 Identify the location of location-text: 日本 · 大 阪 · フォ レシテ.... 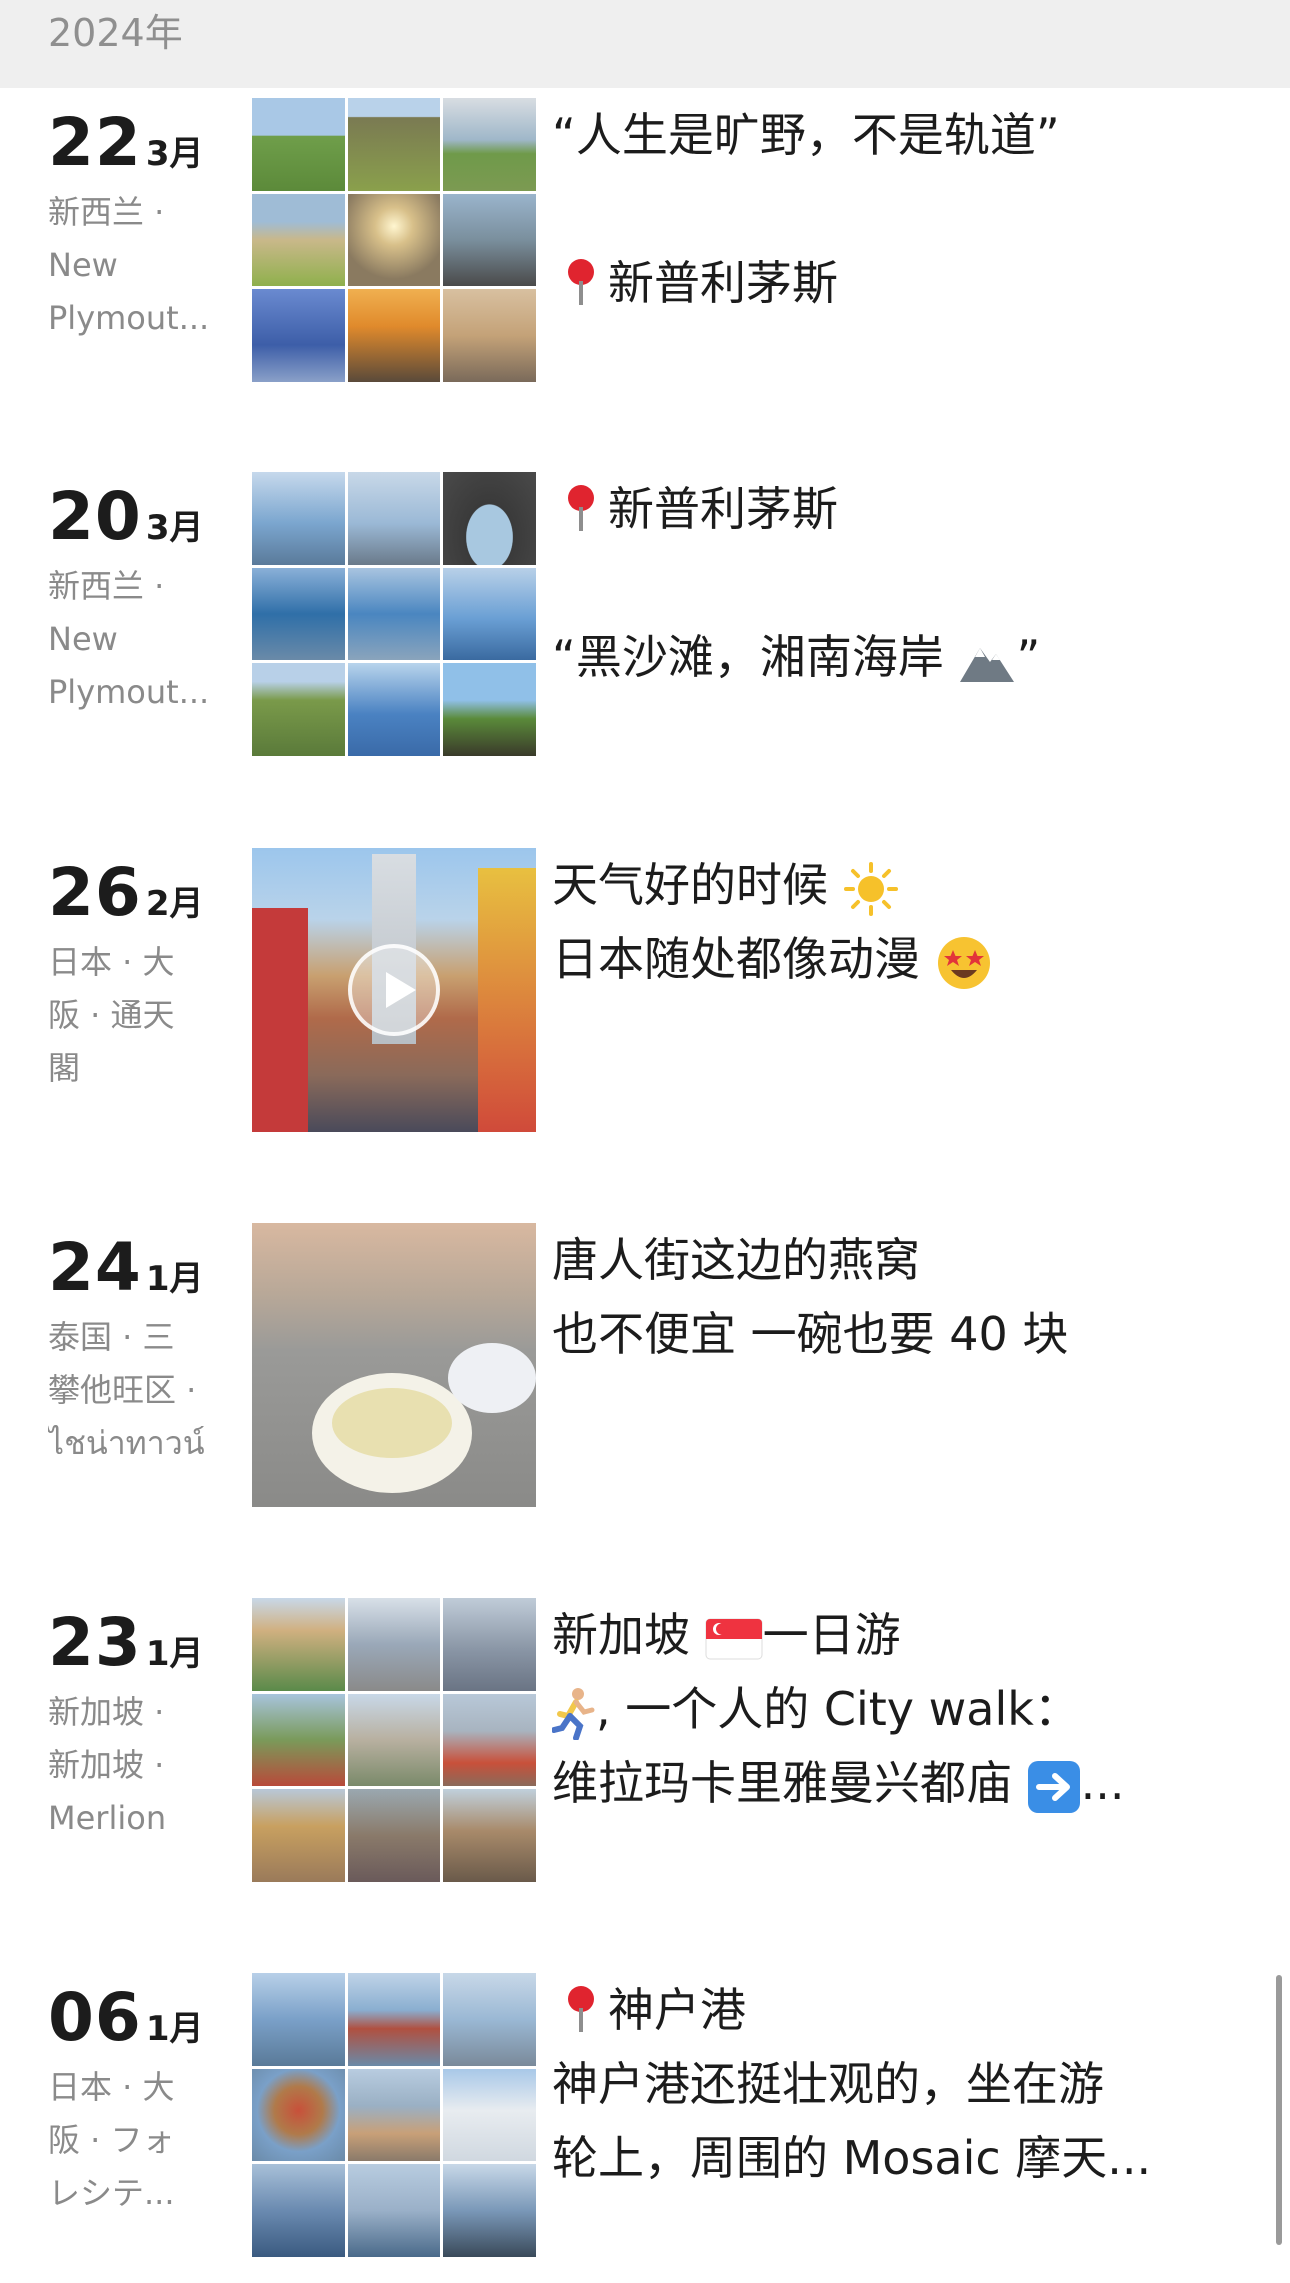
(111, 2140).